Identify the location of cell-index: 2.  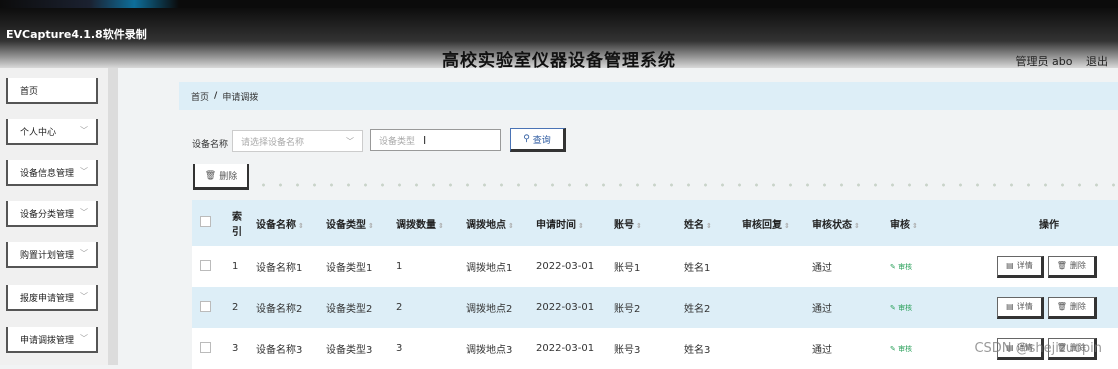
(235, 307).